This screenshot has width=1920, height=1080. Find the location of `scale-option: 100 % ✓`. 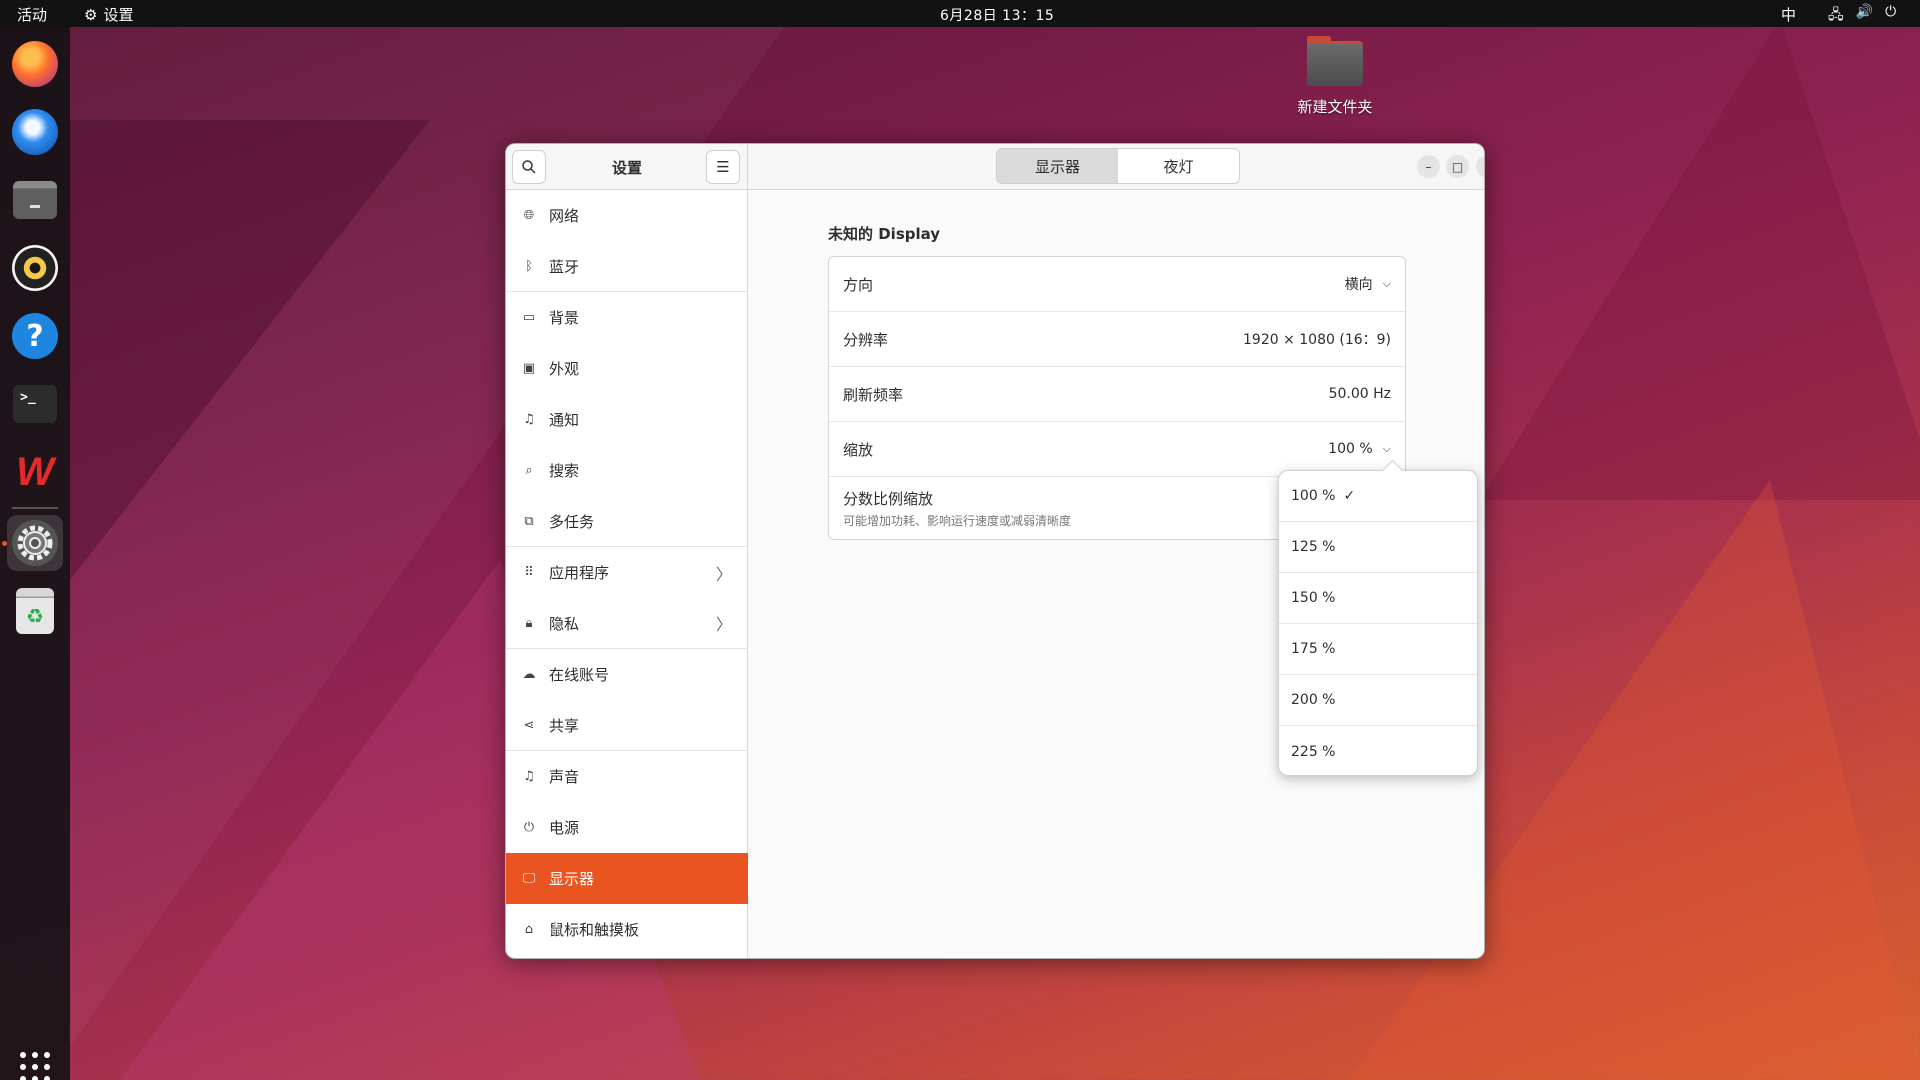

scale-option: 100 % ✓ is located at coordinates (1378, 496).